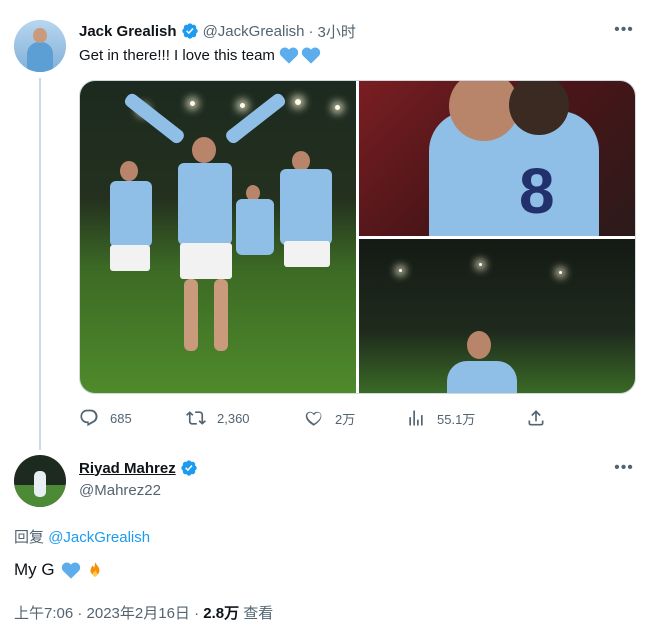 This screenshot has height=632, width=650. Describe the element at coordinates (106, 613) in the screenshot. I see `reply-timestamp: 上午7:06 · 2023年2月16日 ·` at that location.